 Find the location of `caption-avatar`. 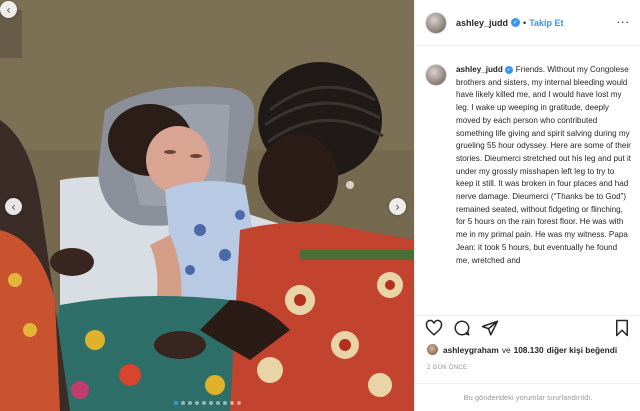

caption-avatar is located at coordinates (436, 75).